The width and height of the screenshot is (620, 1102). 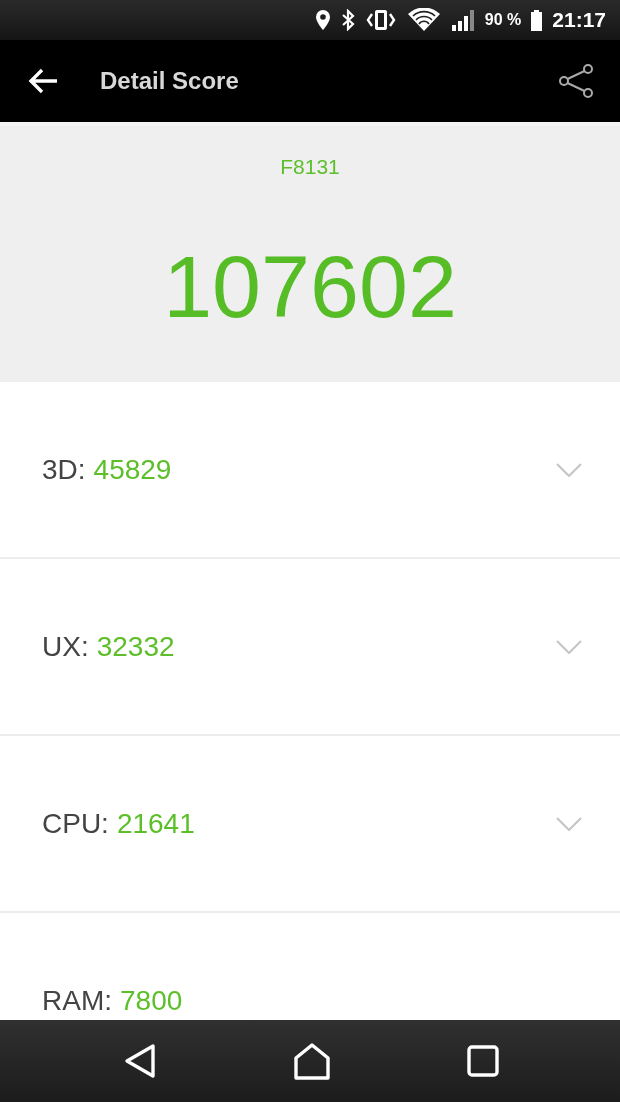 I want to click on share-icon, so click(x=576, y=81).